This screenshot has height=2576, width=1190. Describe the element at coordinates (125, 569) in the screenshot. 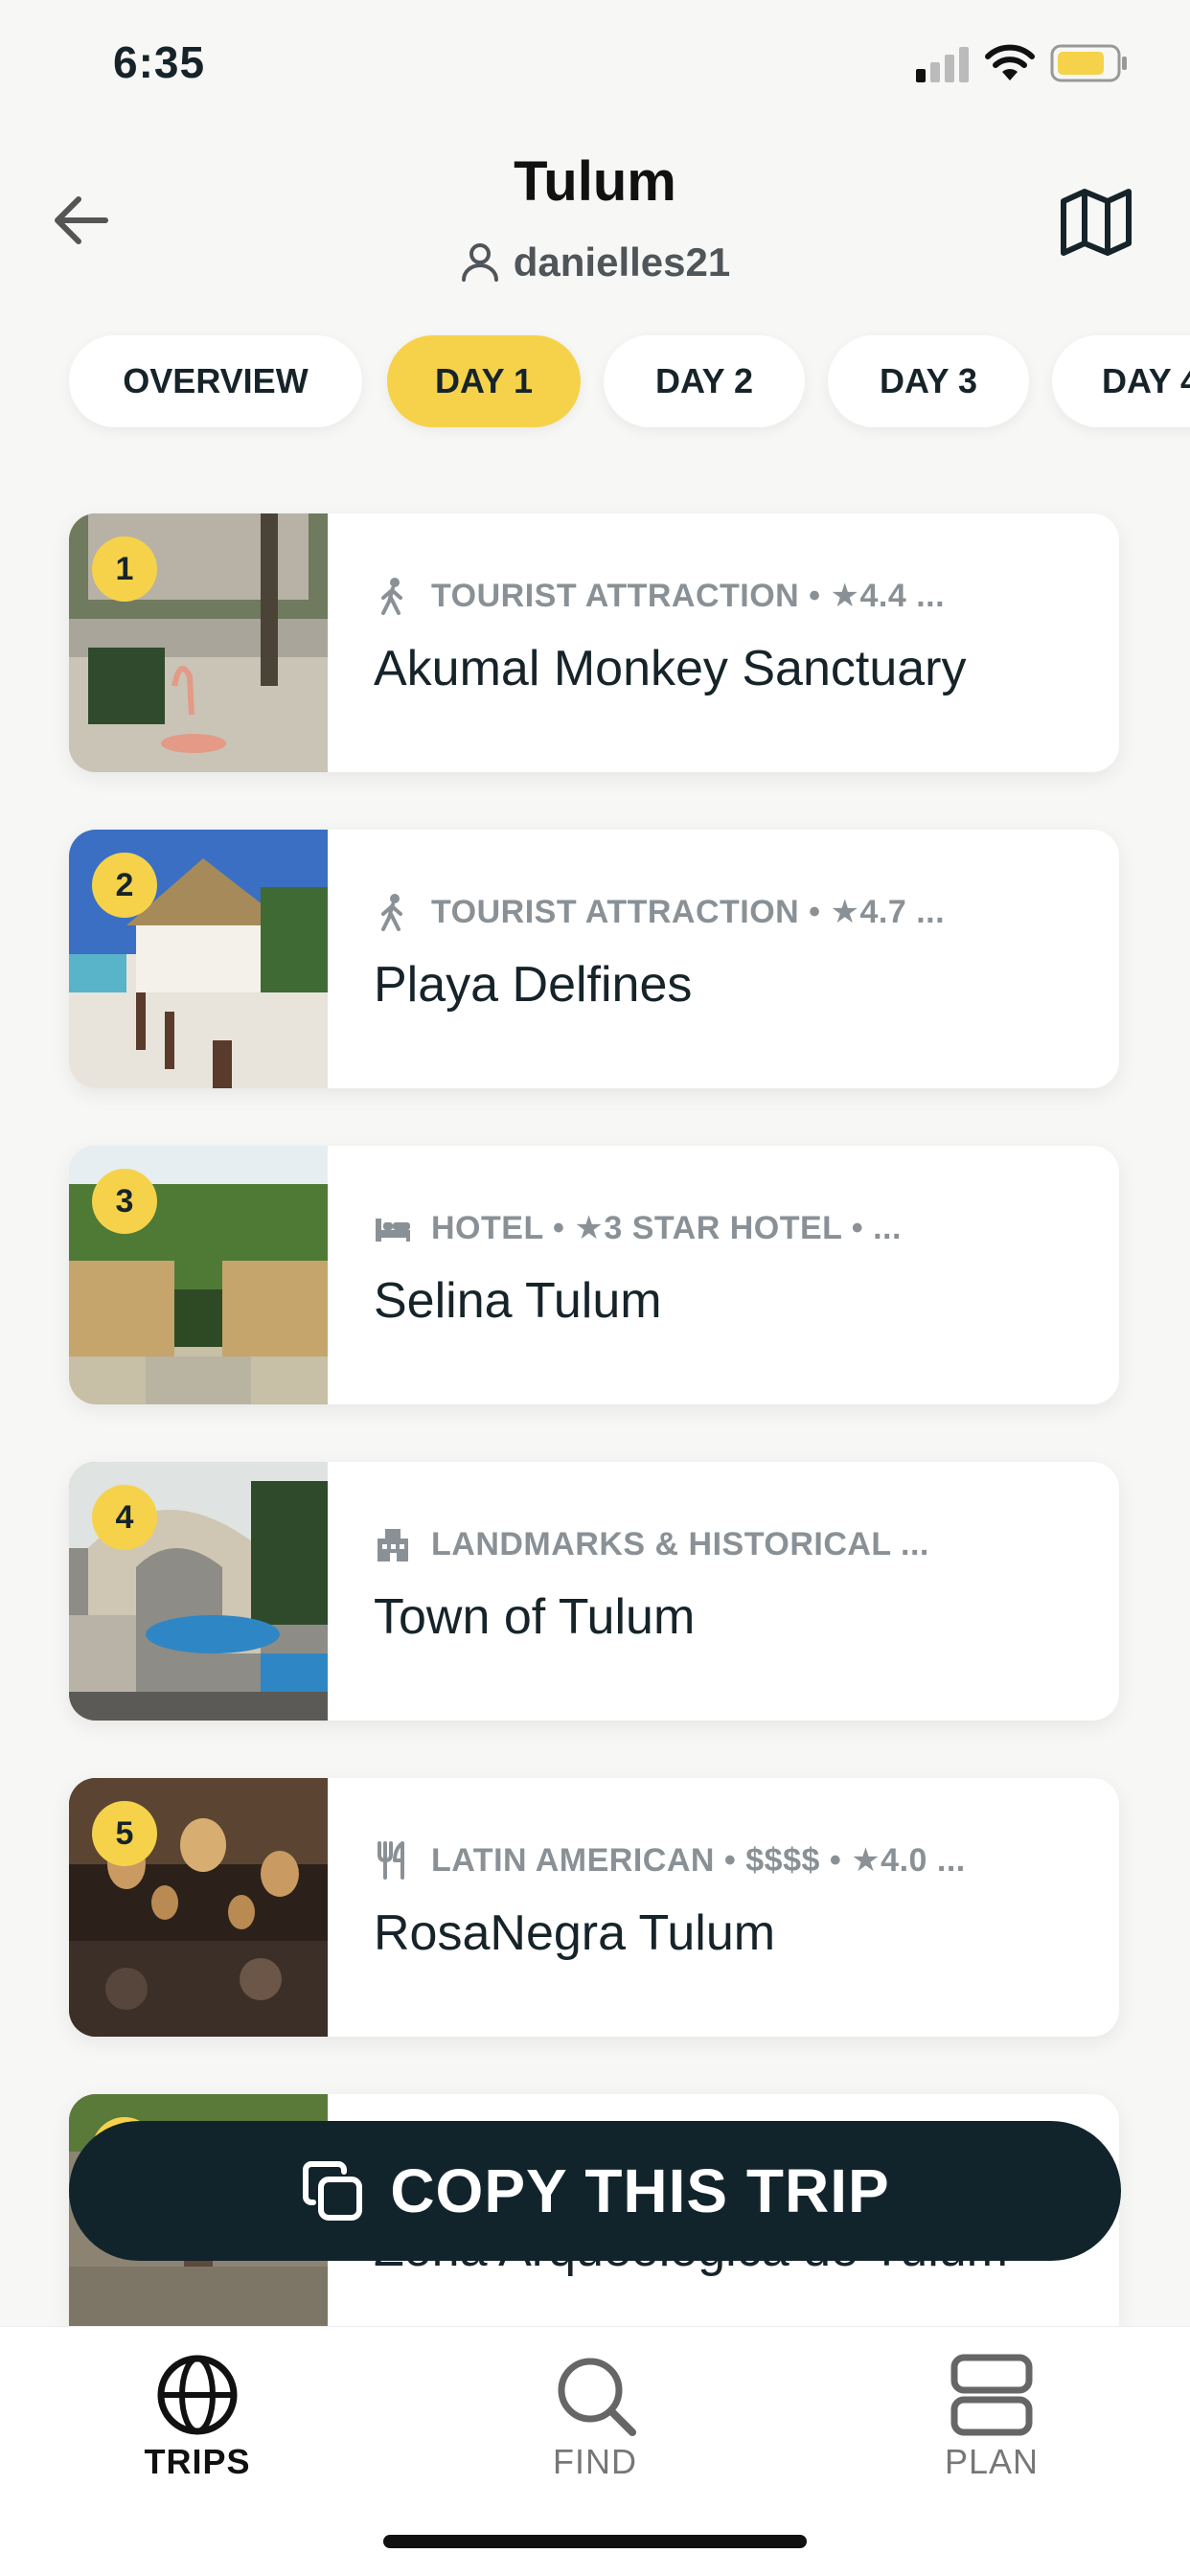

I see `stop-number-badge: 1` at that location.